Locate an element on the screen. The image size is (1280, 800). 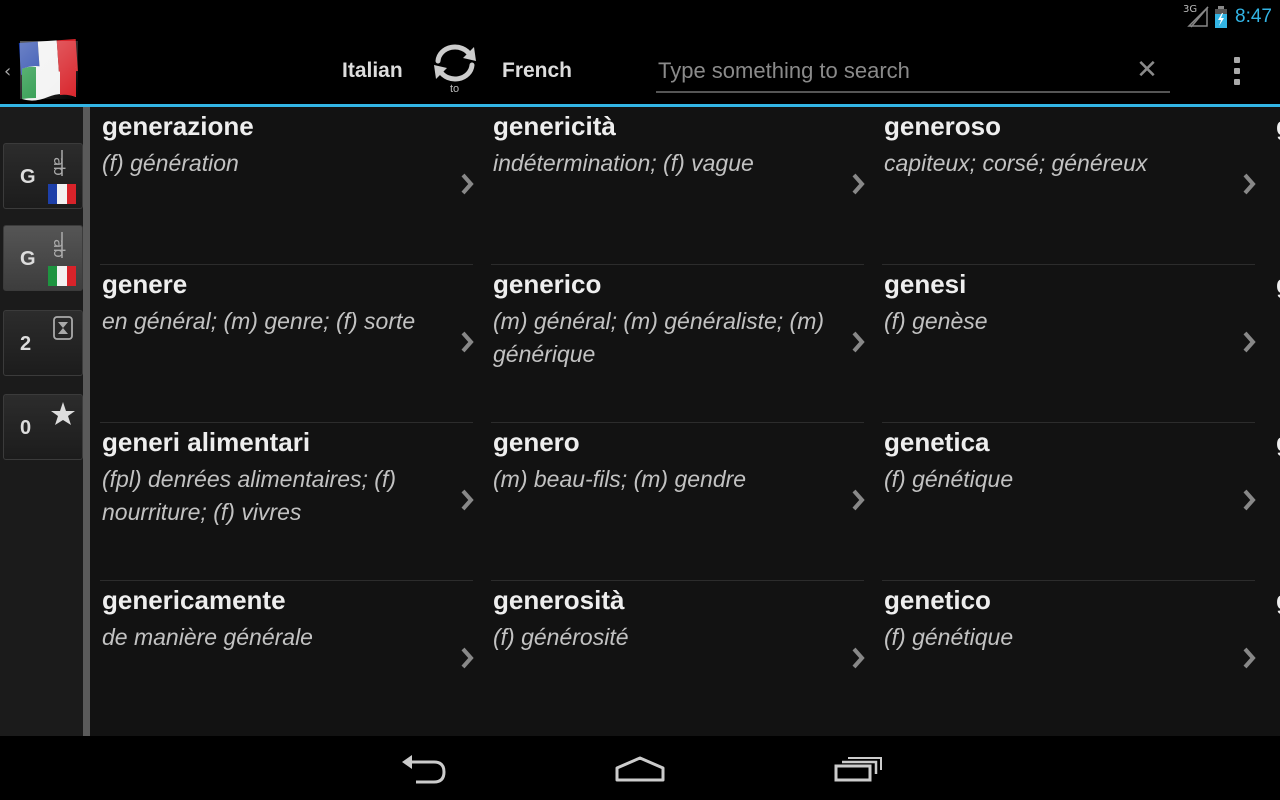
list-item: genetico (f) génétique is located at coordinates (1067, 658).